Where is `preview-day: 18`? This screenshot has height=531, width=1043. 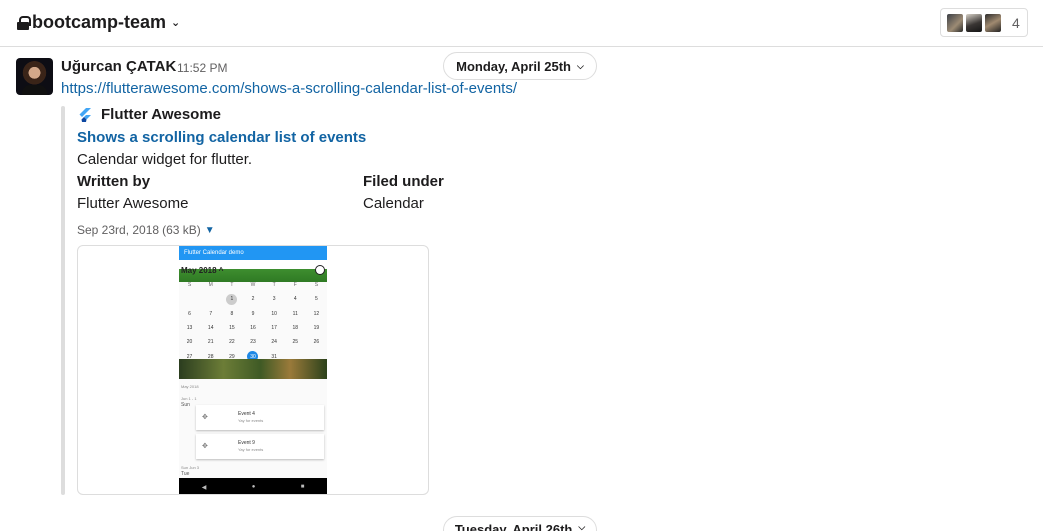 preview-day: 18 is located at coordinates (295, 328).